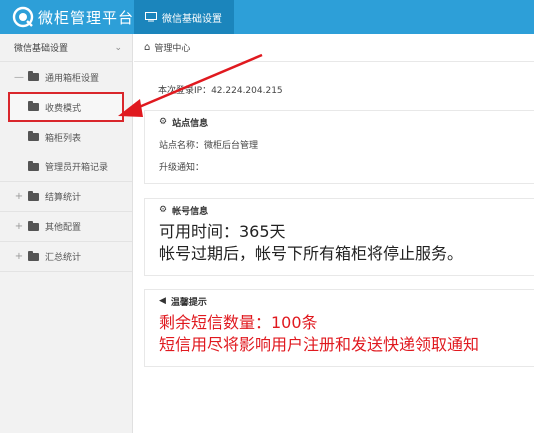  I want to click on tab-wechat-basic-settings: 微信基础设置, so click(184, 17).